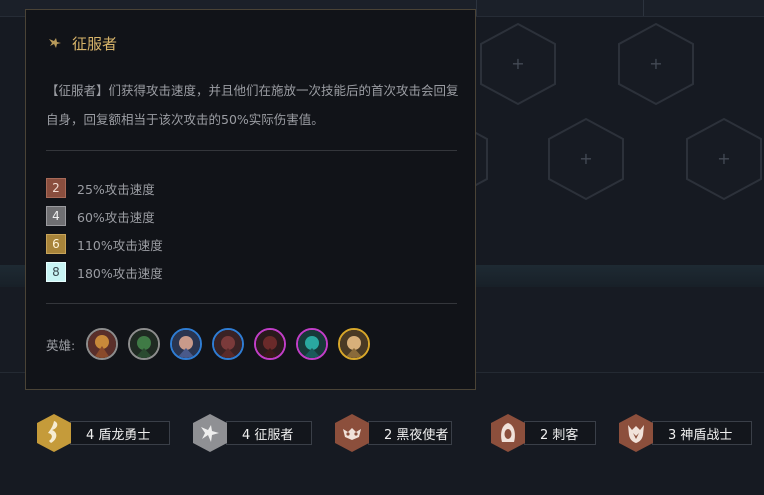  I want to click on hero-list: 英雄:, so click(213, 344).